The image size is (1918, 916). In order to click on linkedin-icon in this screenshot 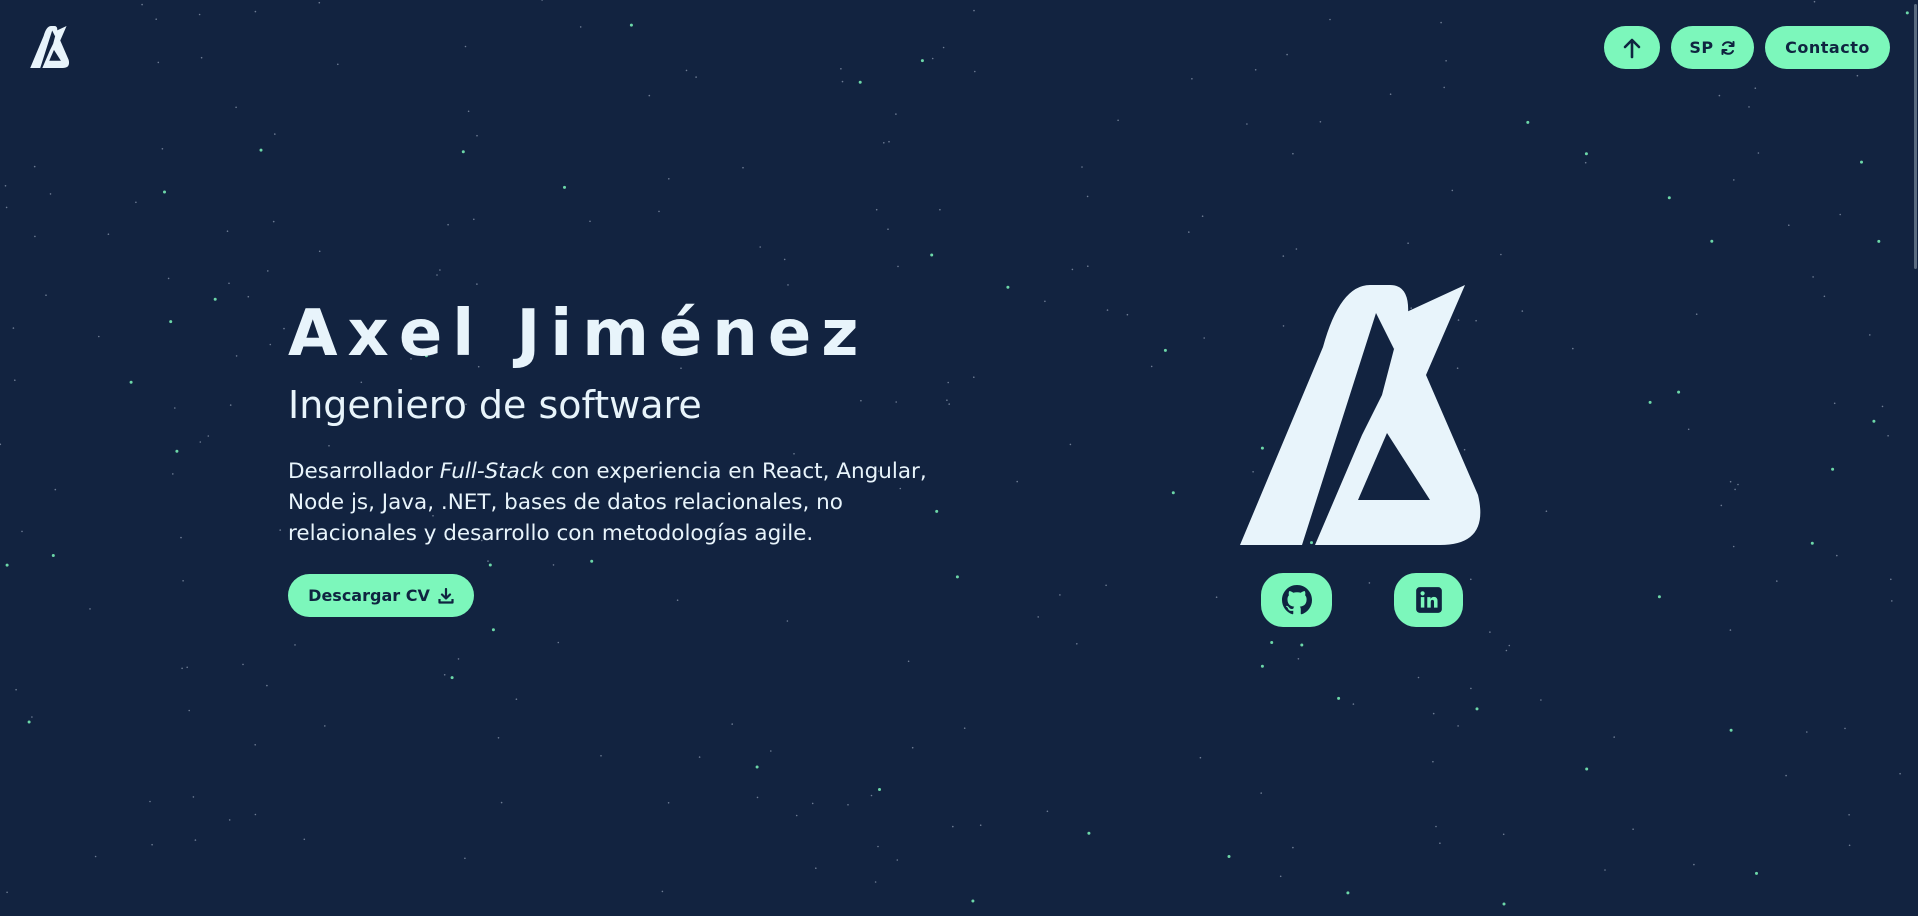, I will do `click(1428, 600)`.